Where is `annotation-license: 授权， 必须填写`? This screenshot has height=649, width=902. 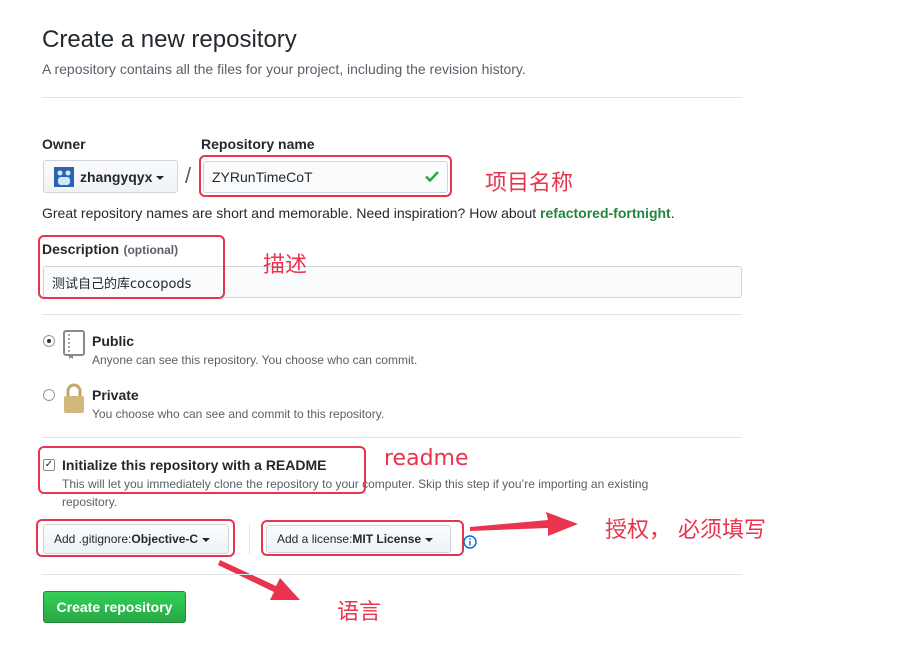
annotation-license: 授权， 必须填写 is located at coordinates (685, 530).